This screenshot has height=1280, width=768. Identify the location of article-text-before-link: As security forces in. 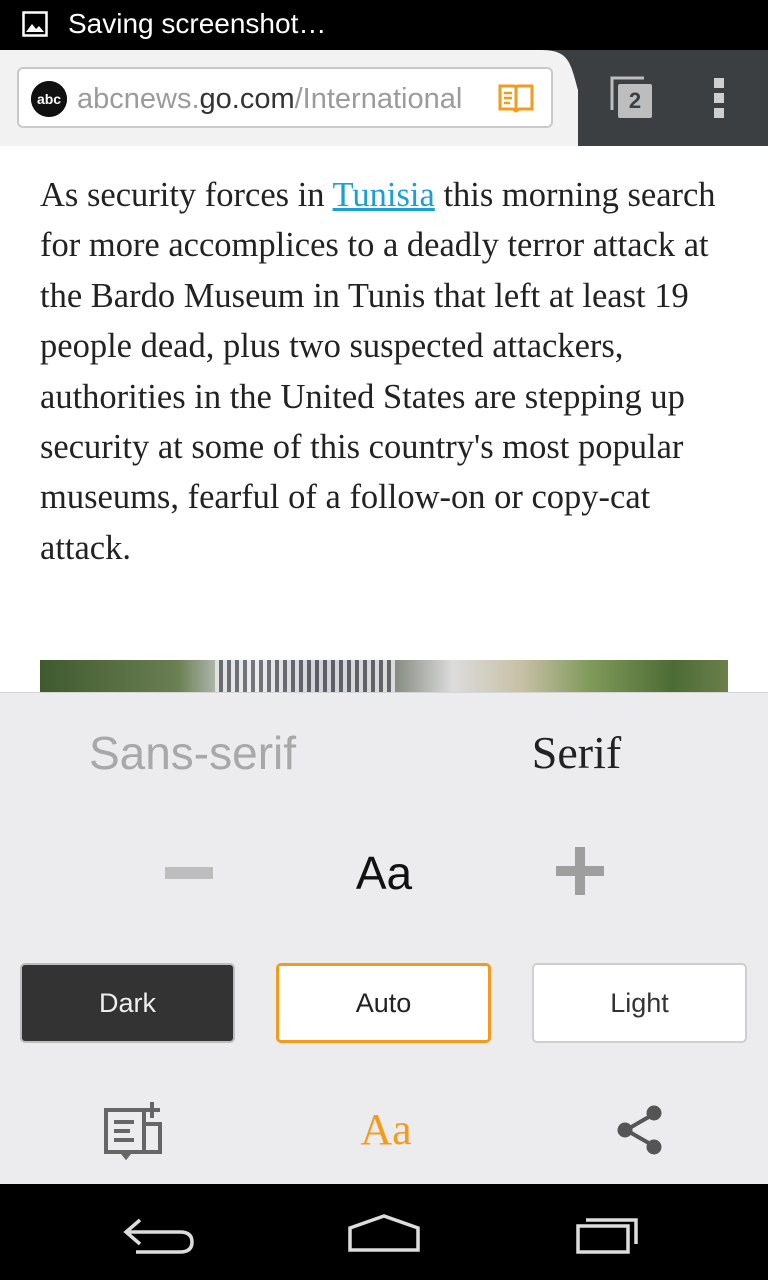
(186, 195).